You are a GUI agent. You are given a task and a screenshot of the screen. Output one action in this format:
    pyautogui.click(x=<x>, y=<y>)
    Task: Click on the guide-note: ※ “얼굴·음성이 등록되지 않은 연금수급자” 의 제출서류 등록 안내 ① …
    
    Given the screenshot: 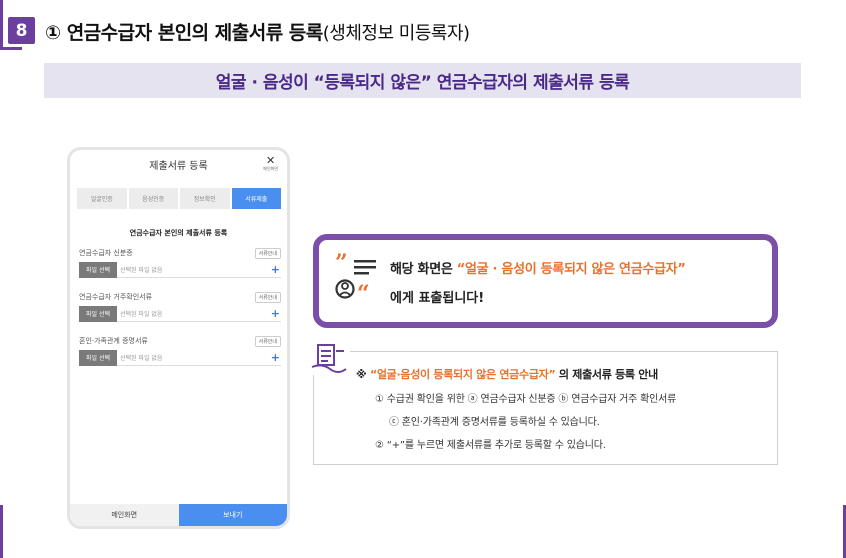 What is the action you would take?
    pyautogui.click(x=545, y=408)
    